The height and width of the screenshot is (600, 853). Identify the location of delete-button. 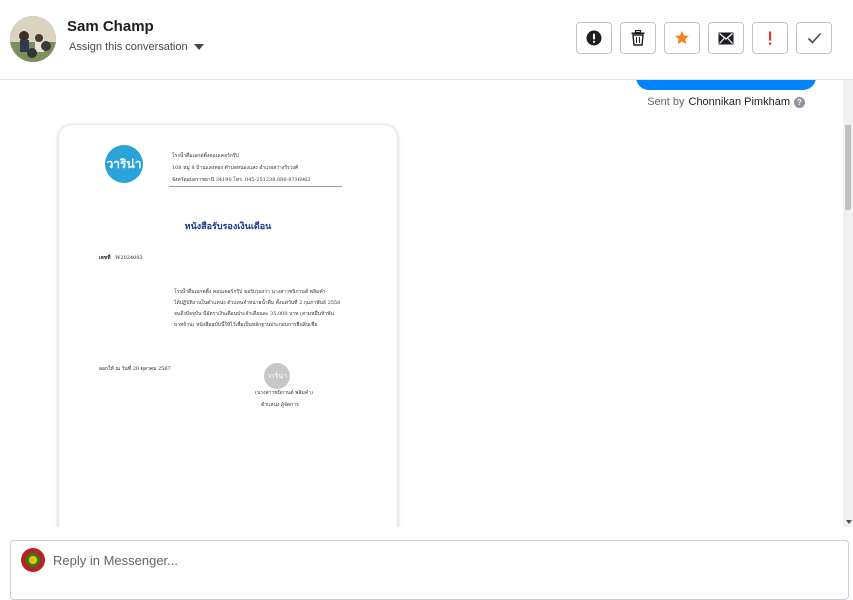
(638, 38).